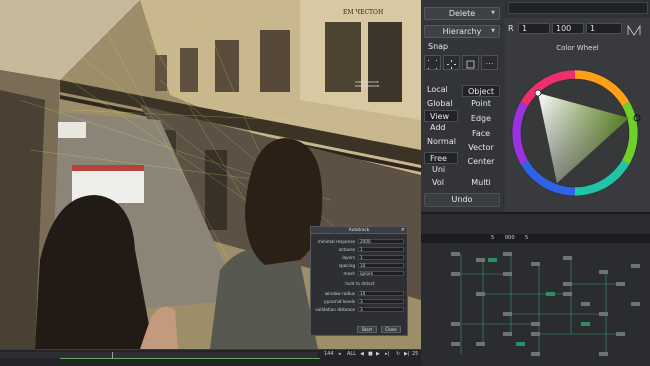  What do you see at coordinates (381, 257) in the screenshot?
I see `layers-input: 1` at bounding box center [381, 257].